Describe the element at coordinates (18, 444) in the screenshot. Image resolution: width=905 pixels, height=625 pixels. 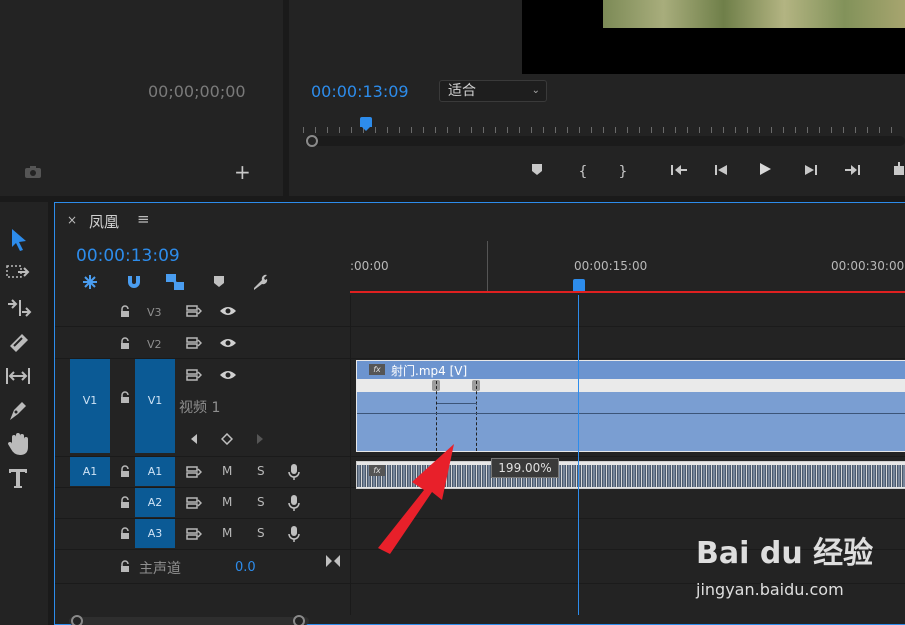
I see `hand-tool-icon` at that location.